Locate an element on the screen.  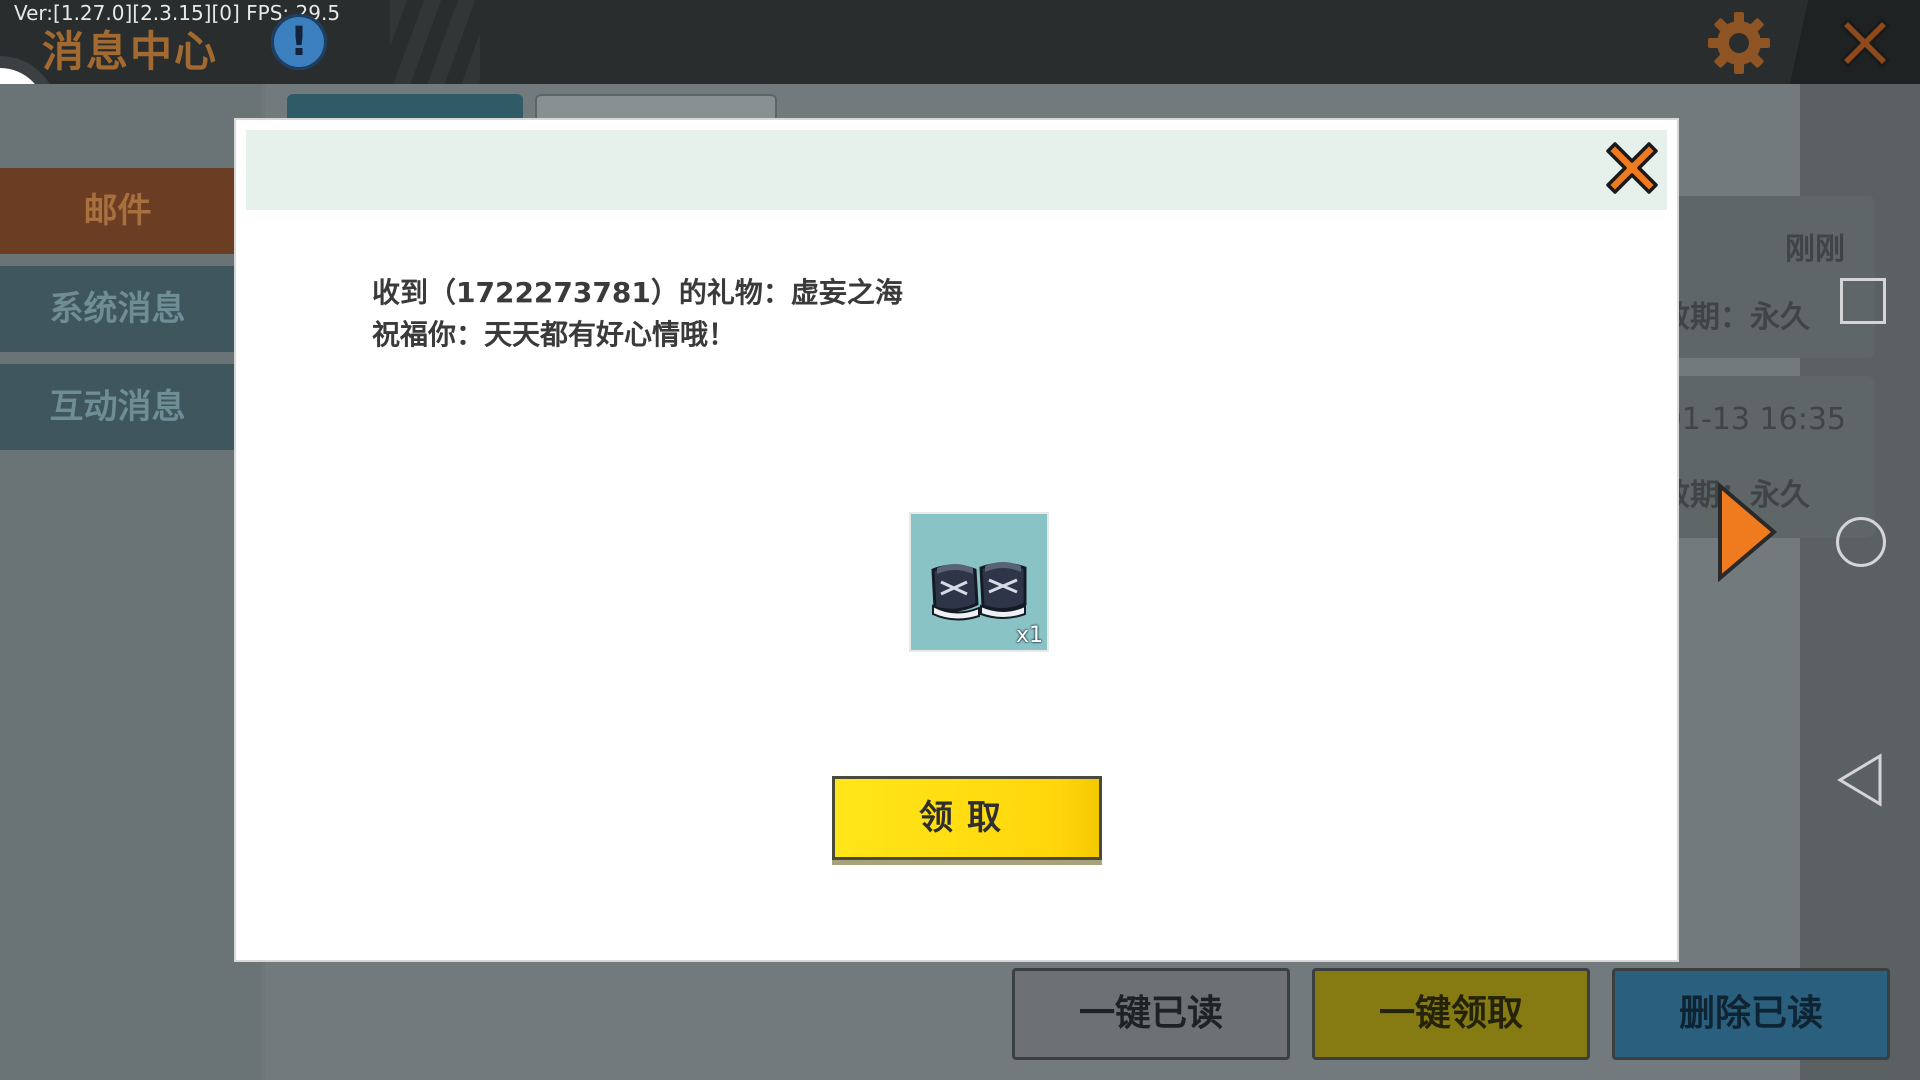
sidebar-item-system-messages: 系统消息 is located at coordinates (117, 309).